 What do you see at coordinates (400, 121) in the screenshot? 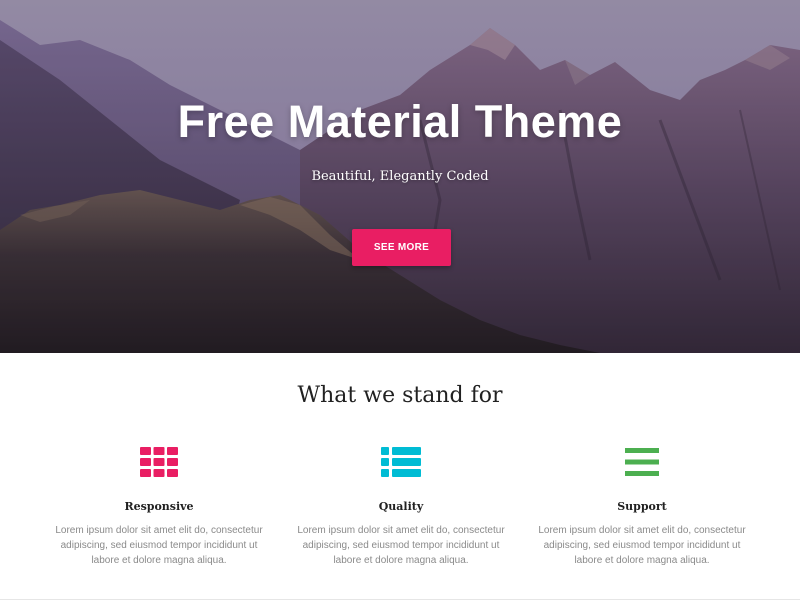
I see `hero-title: Free Material Theme` at bounding box center [400, 121].